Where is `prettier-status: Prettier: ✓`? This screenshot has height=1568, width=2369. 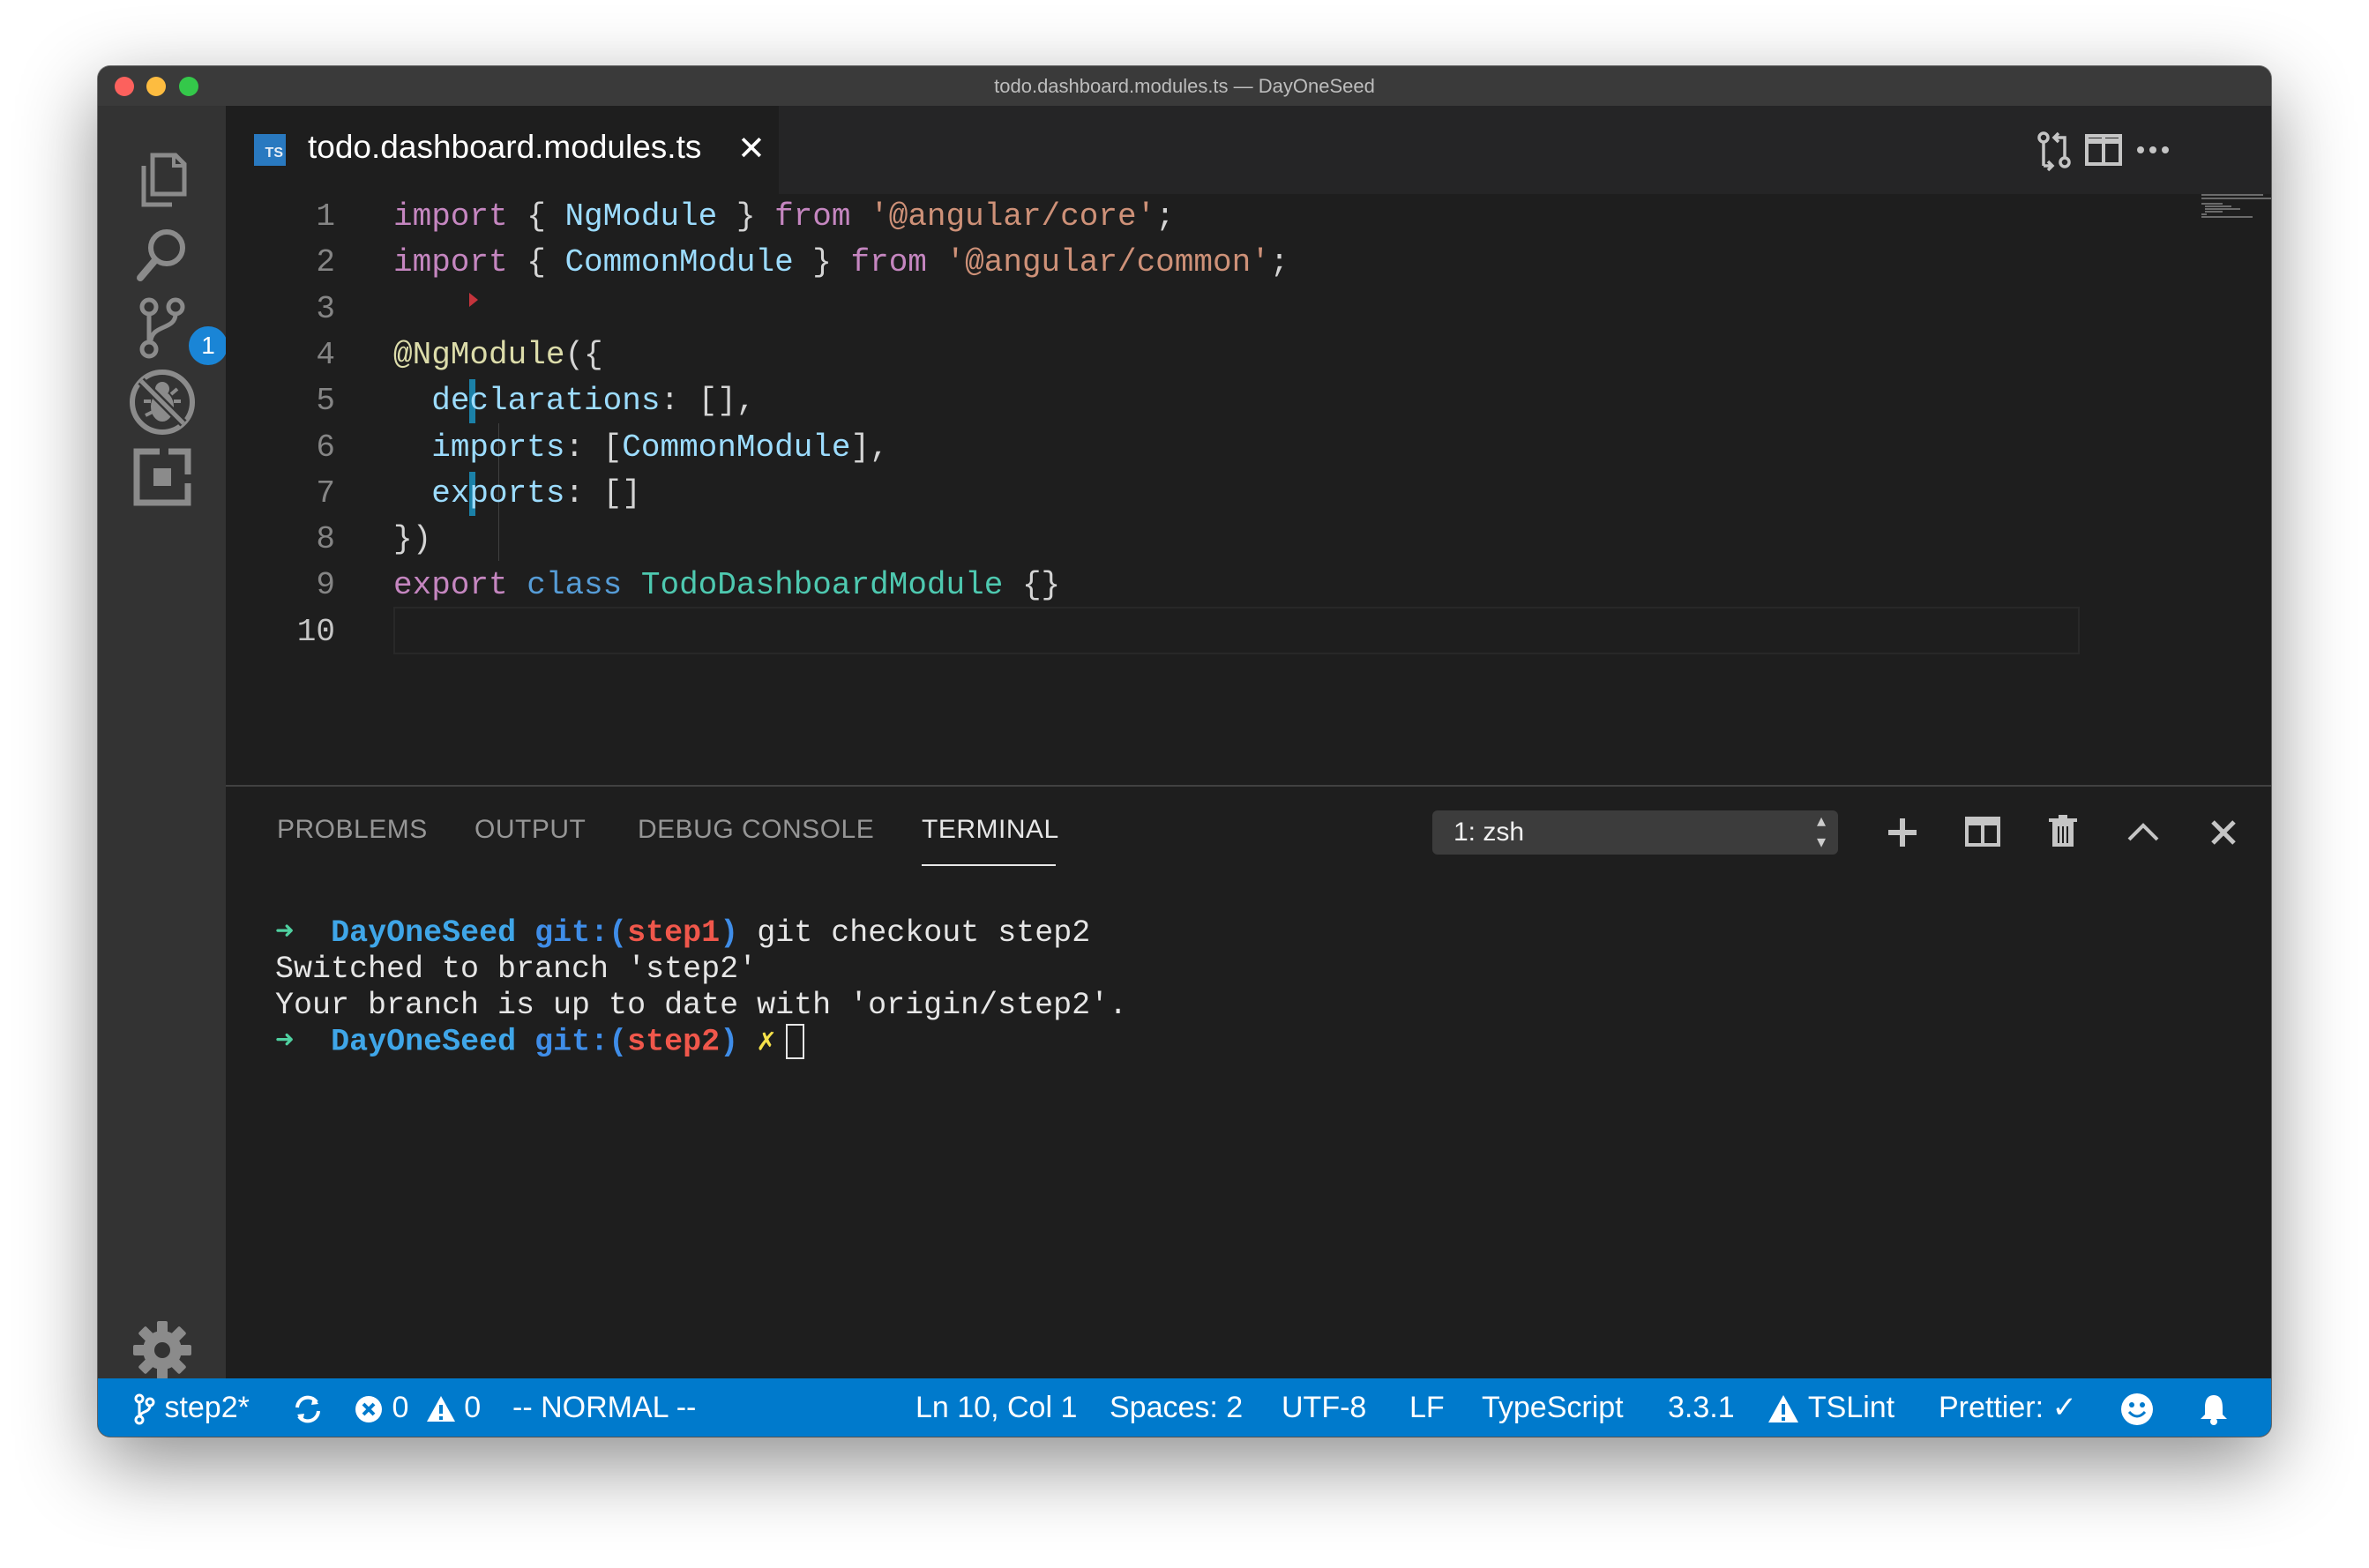 prettier-status: Prettier: ✓ is located at coordinates (2008, 1407).